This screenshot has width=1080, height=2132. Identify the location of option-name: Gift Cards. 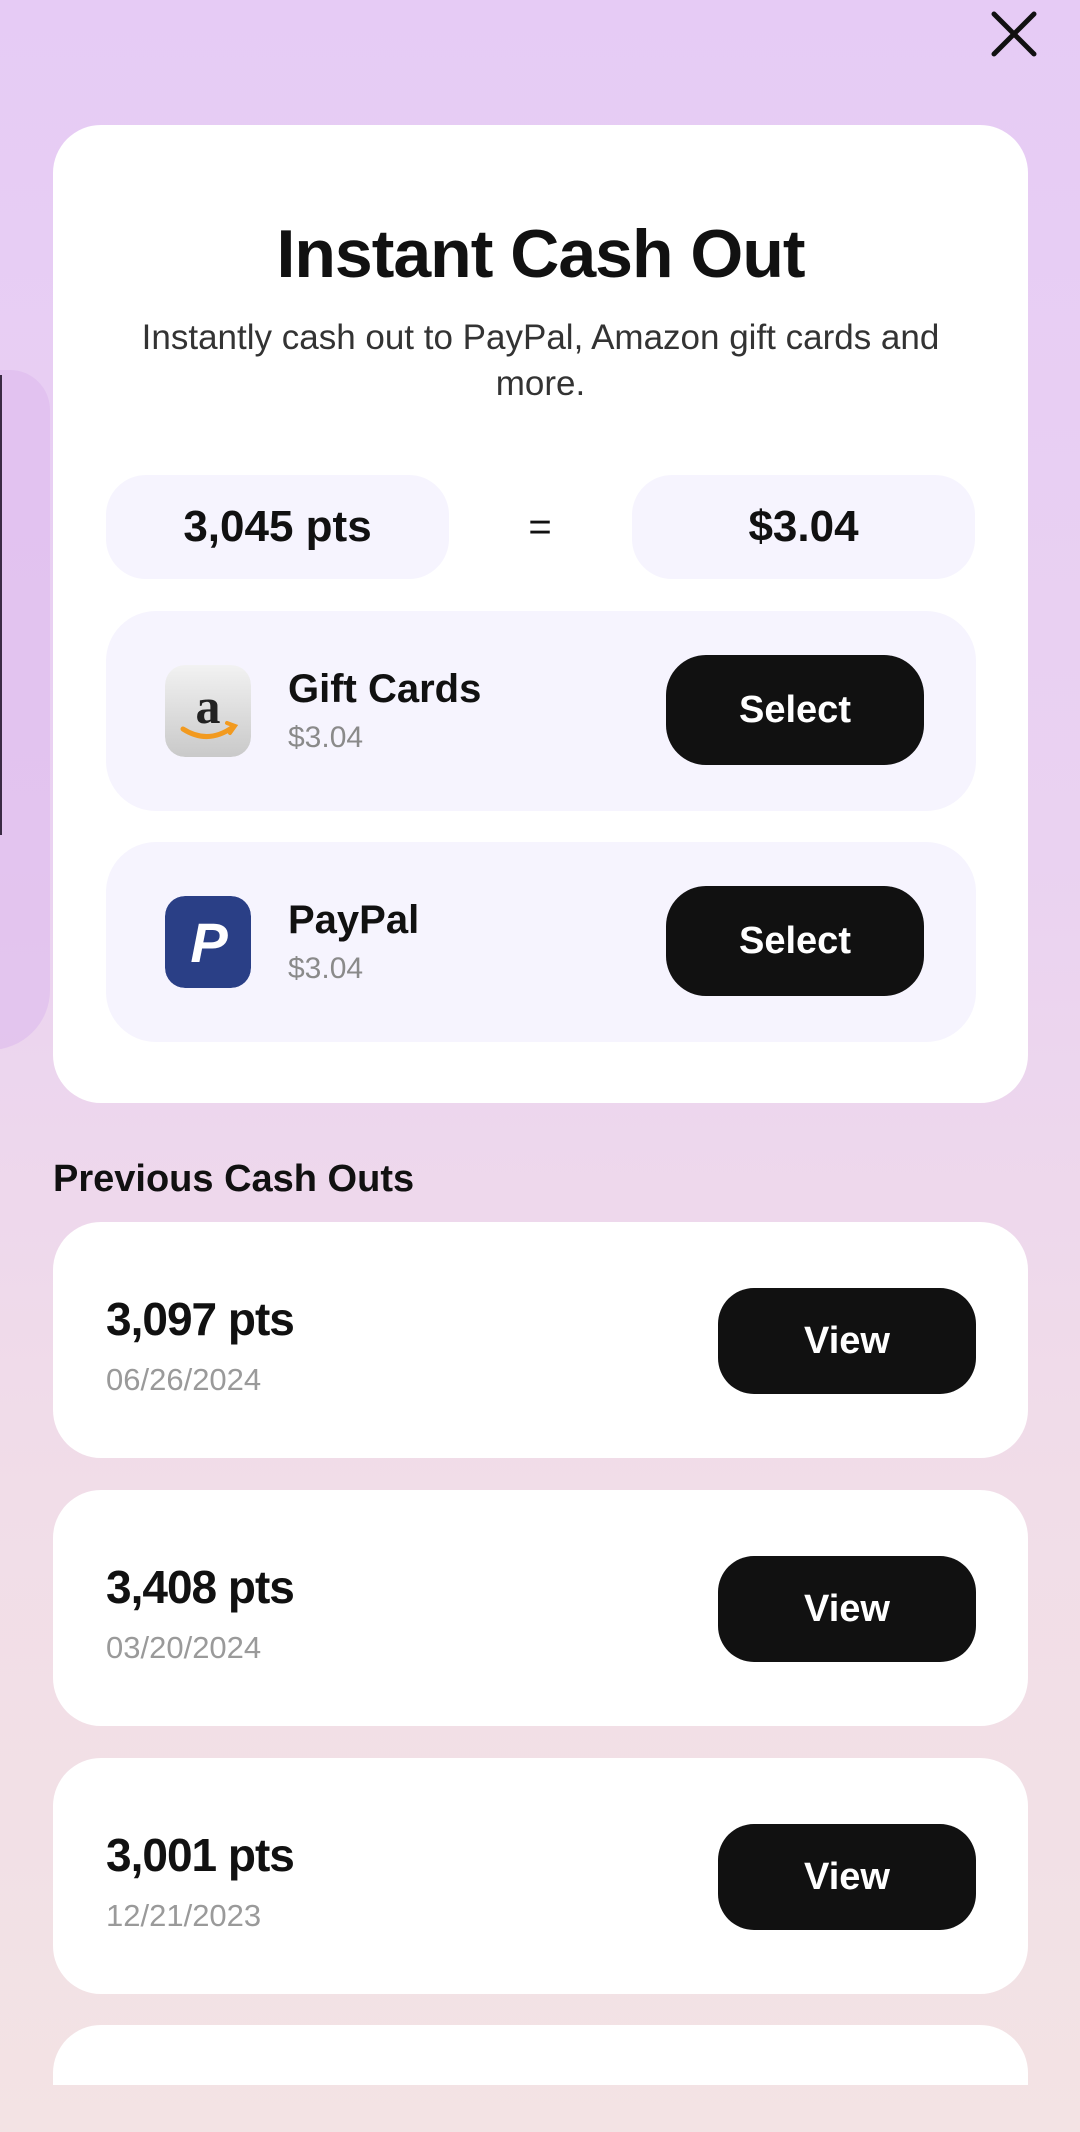
(385, 689).